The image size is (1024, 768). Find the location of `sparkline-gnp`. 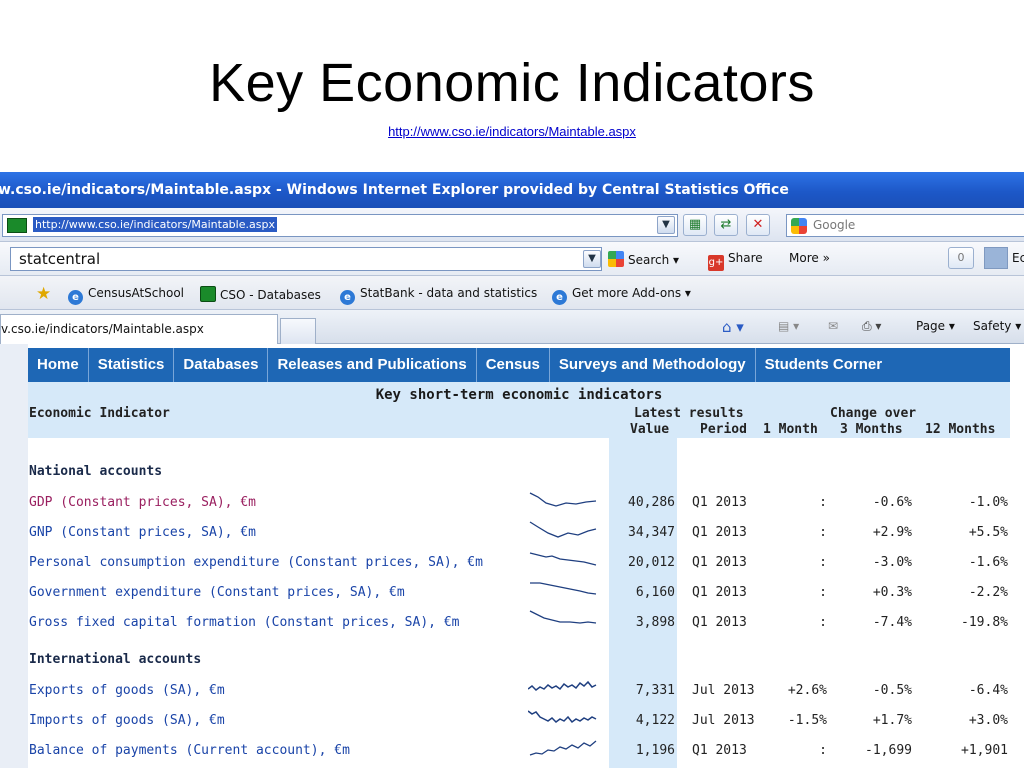

sparkline-gnp is located at coordinates (563, 529).